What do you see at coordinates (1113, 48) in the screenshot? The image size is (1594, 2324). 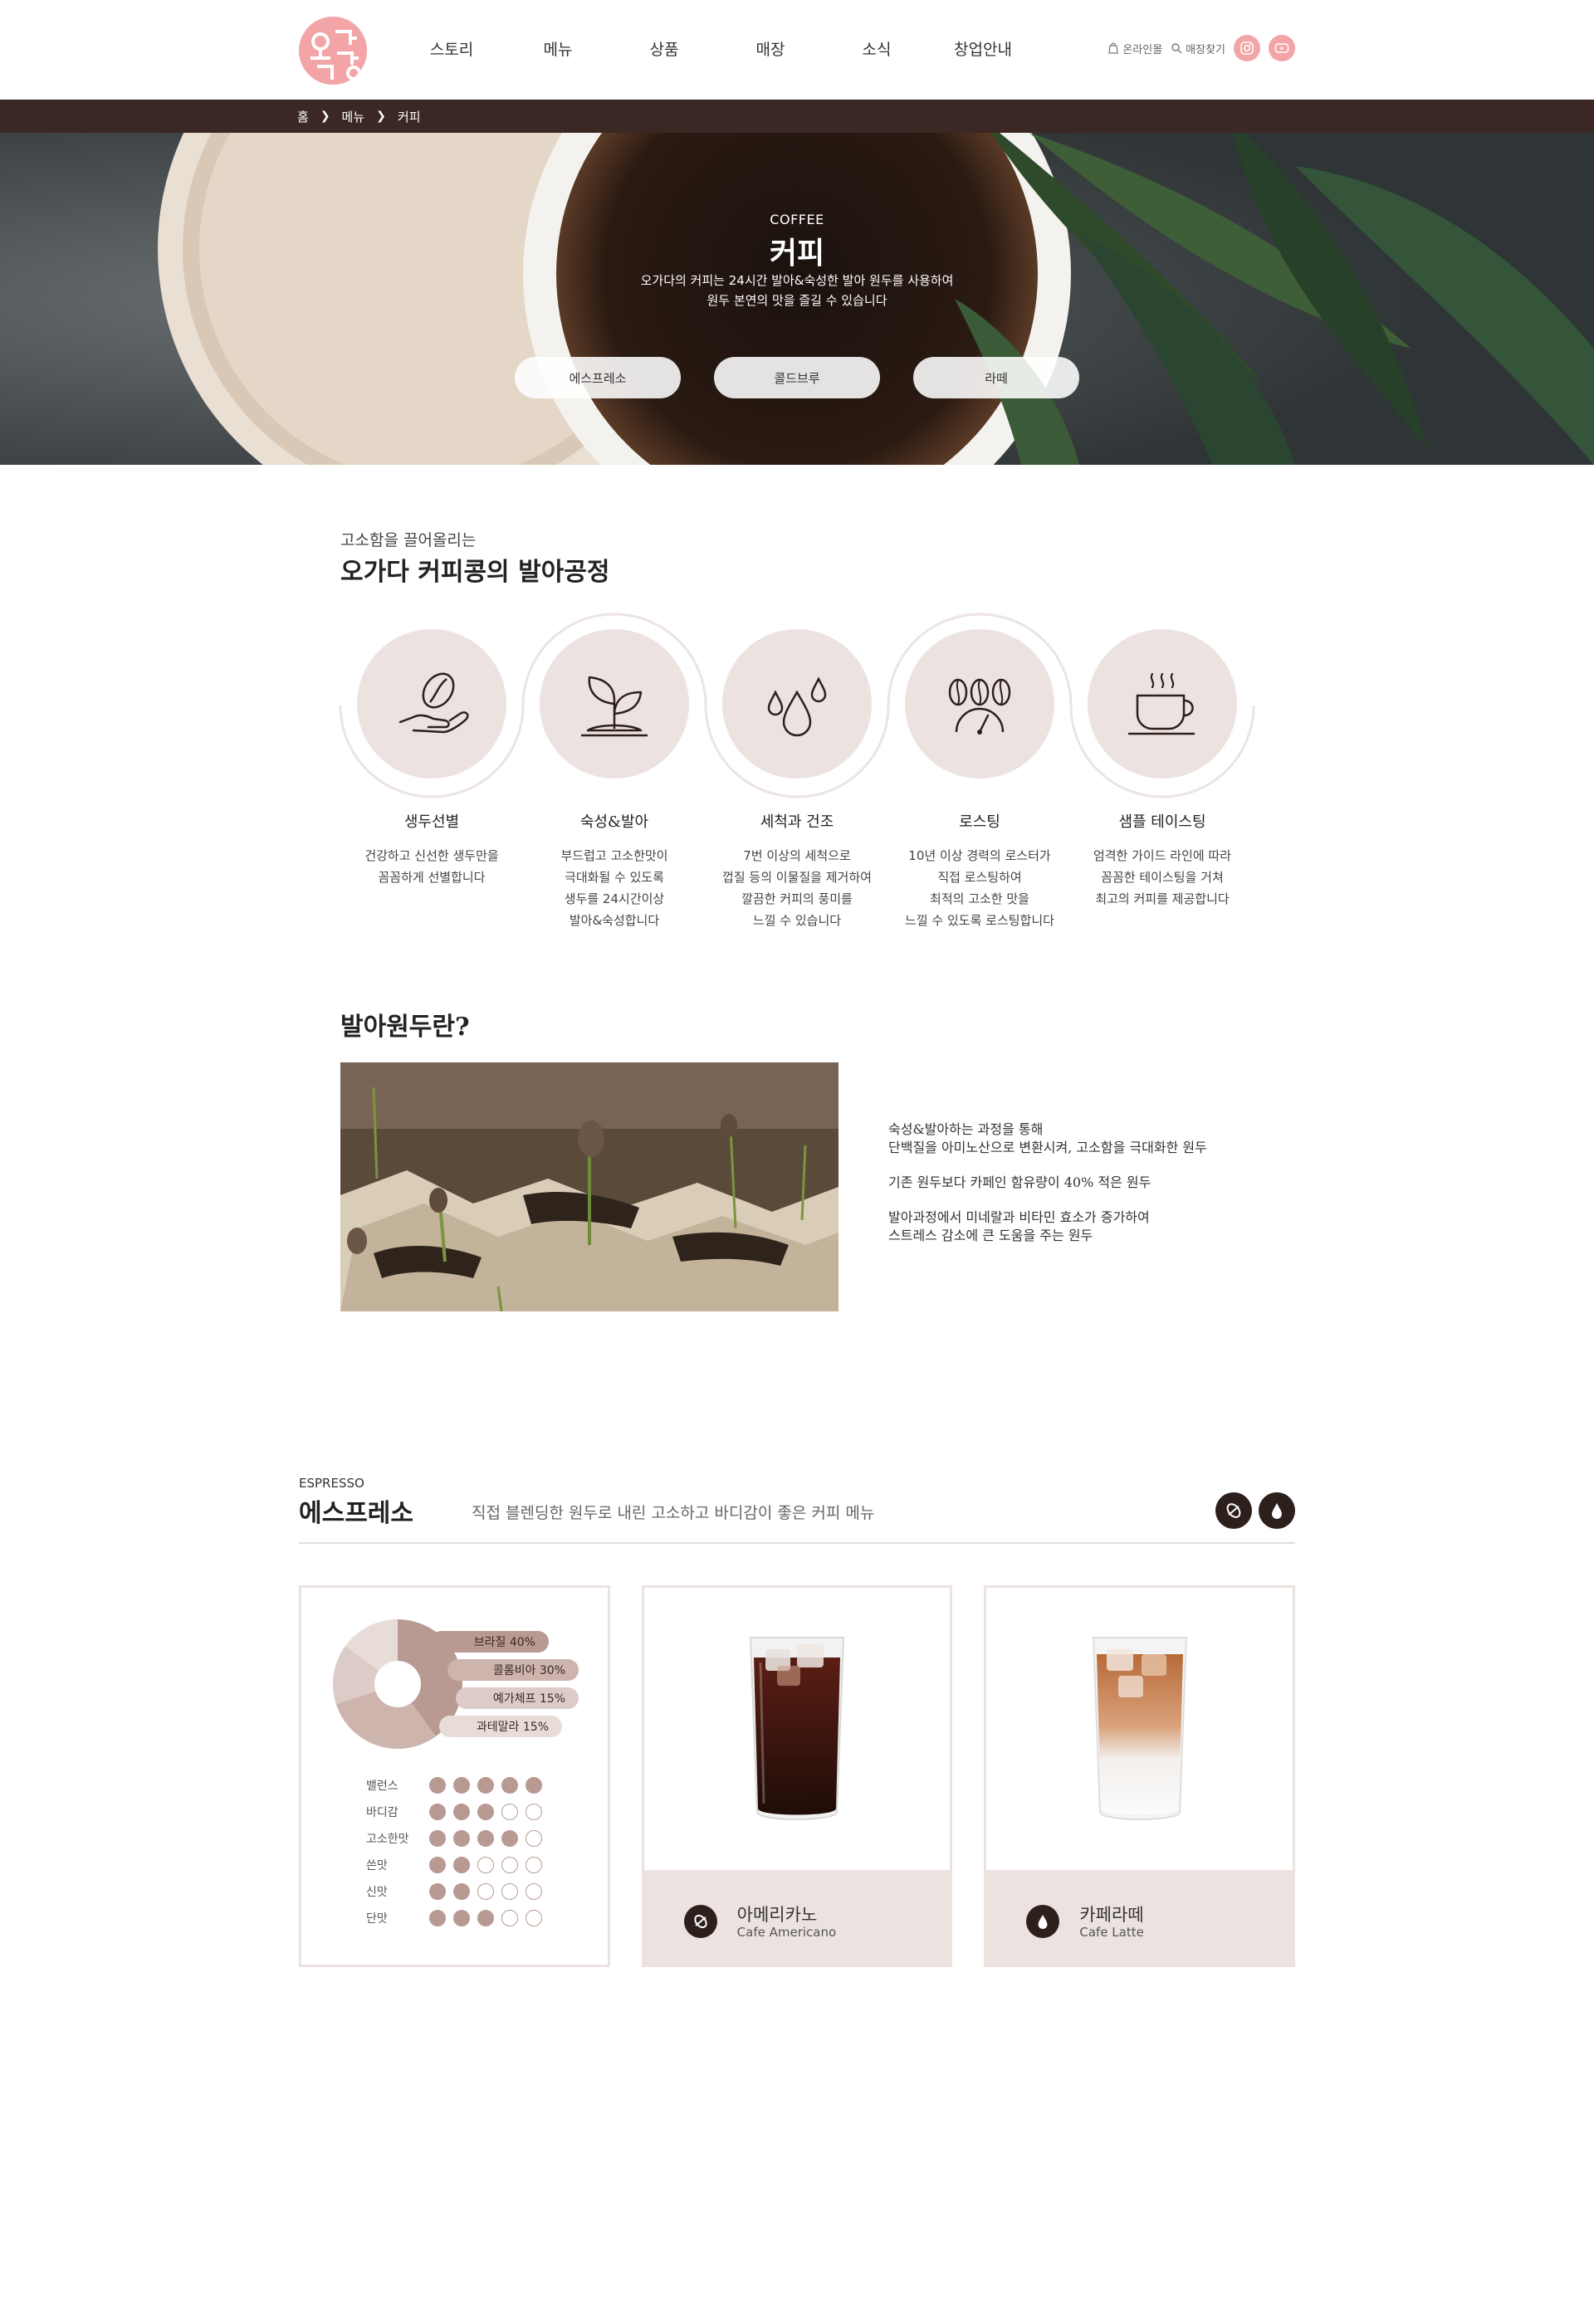 I see `shopping-bag-icon` at bounding box center [1113, 48].